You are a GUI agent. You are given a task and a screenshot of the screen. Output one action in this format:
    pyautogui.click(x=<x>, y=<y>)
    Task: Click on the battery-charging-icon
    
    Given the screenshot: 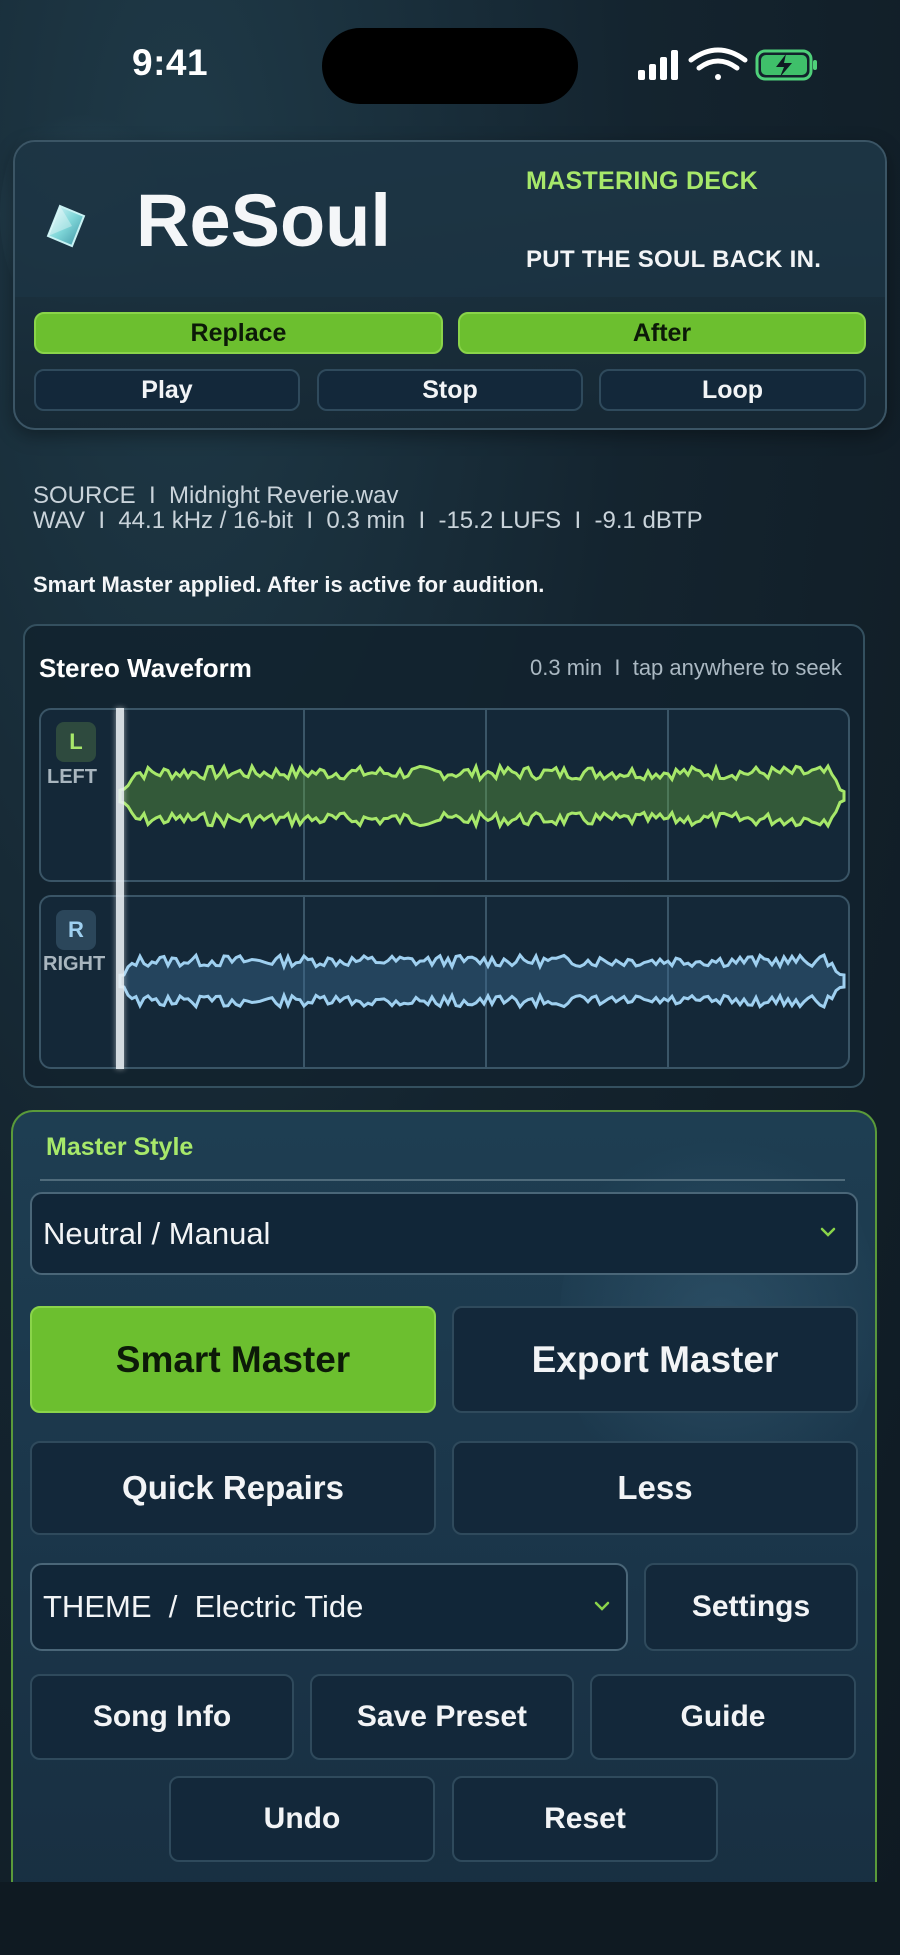 What is the action you would take?
    pyautogui.click(x=786, y=65)
    